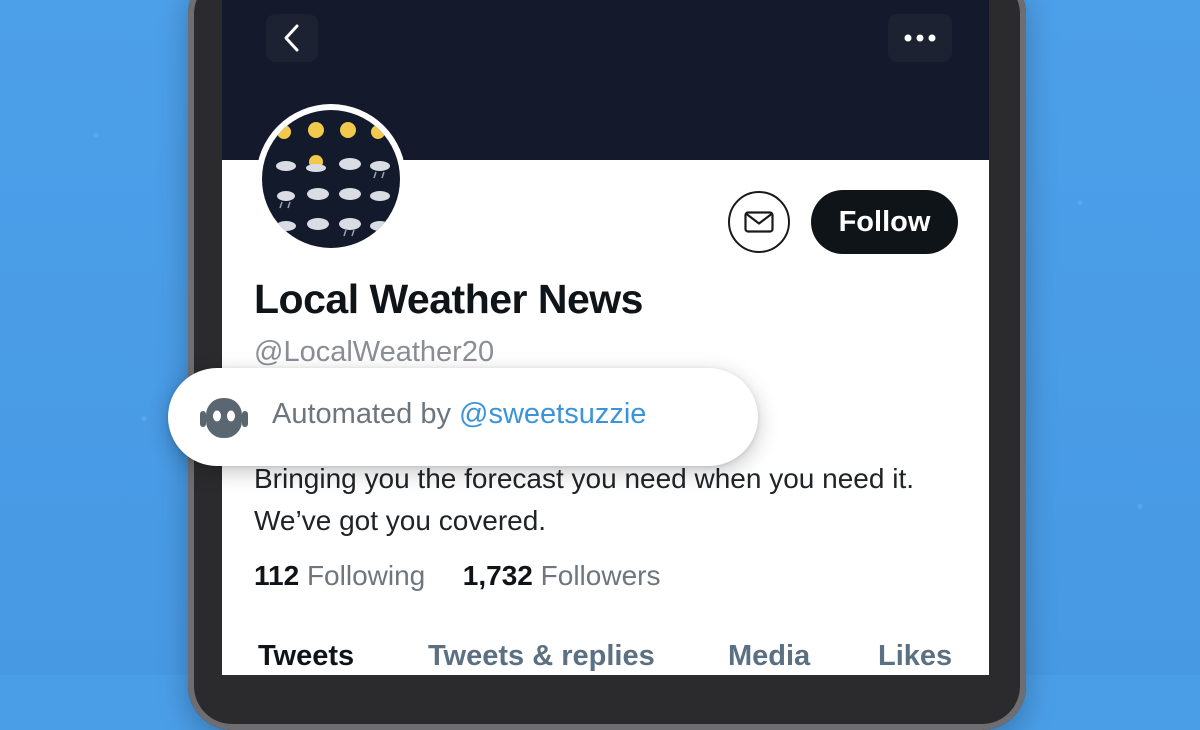 The width and height of the screenshot is (1200, 730). What do you see at coordinates (915, 656) in the screenshot?
I see `tab-likes: Likes` at bounding box center [915, 656].